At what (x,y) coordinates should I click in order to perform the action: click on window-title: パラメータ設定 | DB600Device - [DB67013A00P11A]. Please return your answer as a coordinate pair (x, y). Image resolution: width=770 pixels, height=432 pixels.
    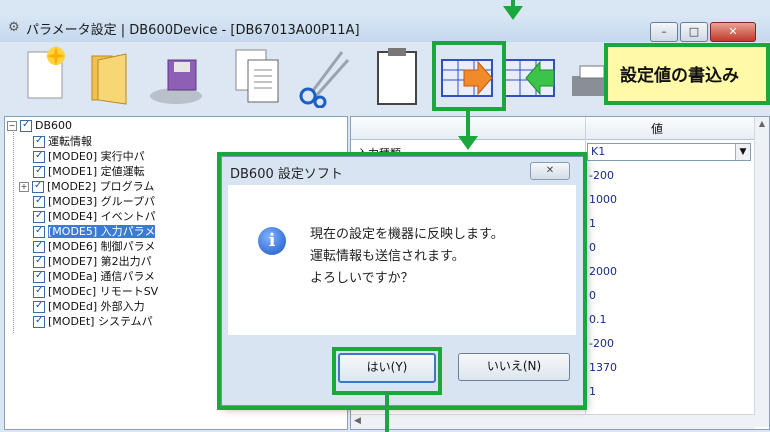
    Looking at the image, I should click on (193, 30).